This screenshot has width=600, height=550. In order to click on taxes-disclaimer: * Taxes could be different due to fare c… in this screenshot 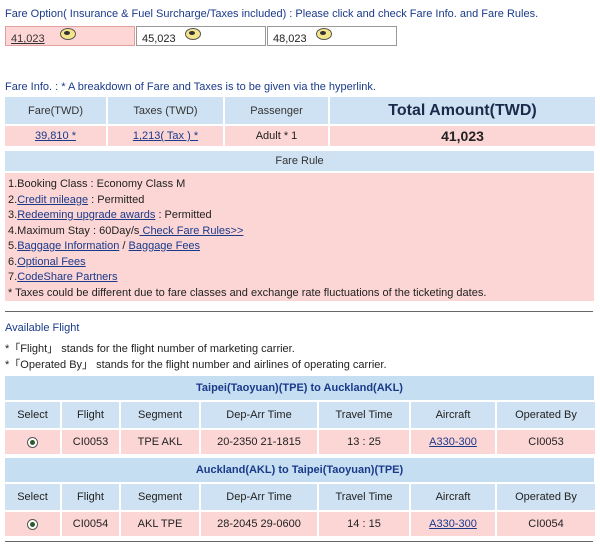, I will do `click(247, 292)`.